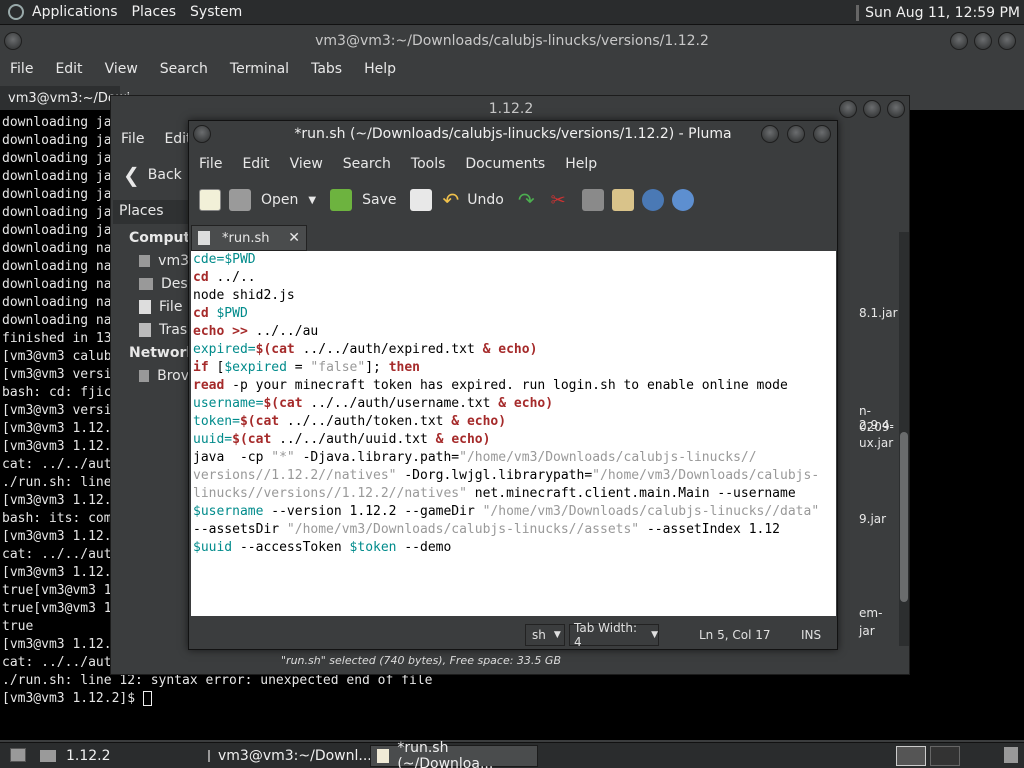  I want to click on pluma-minimize-button, so click(770, 134).